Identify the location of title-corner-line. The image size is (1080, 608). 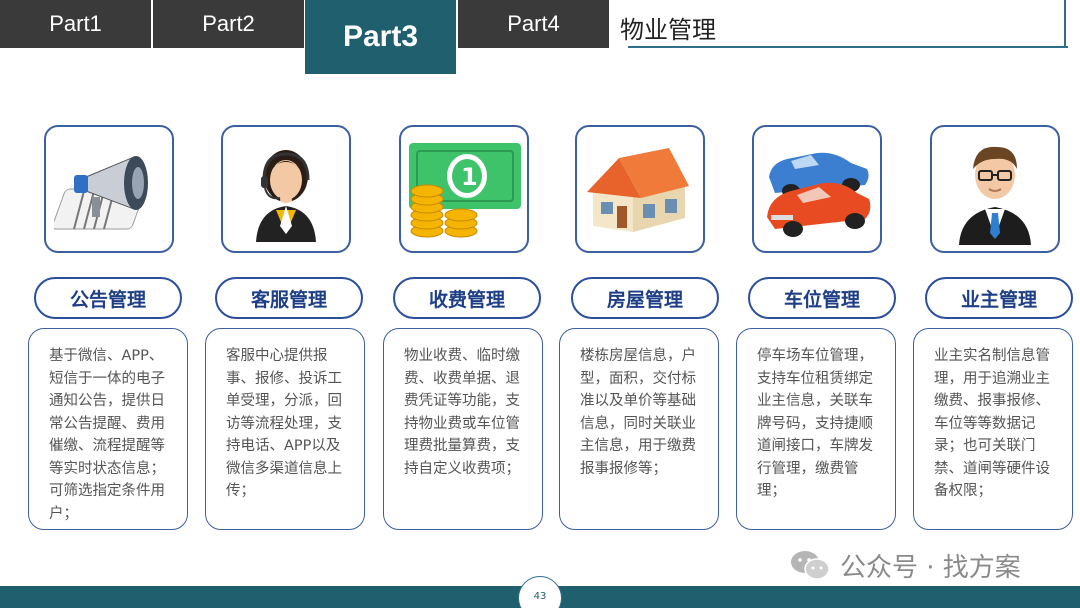
(1065, 24).